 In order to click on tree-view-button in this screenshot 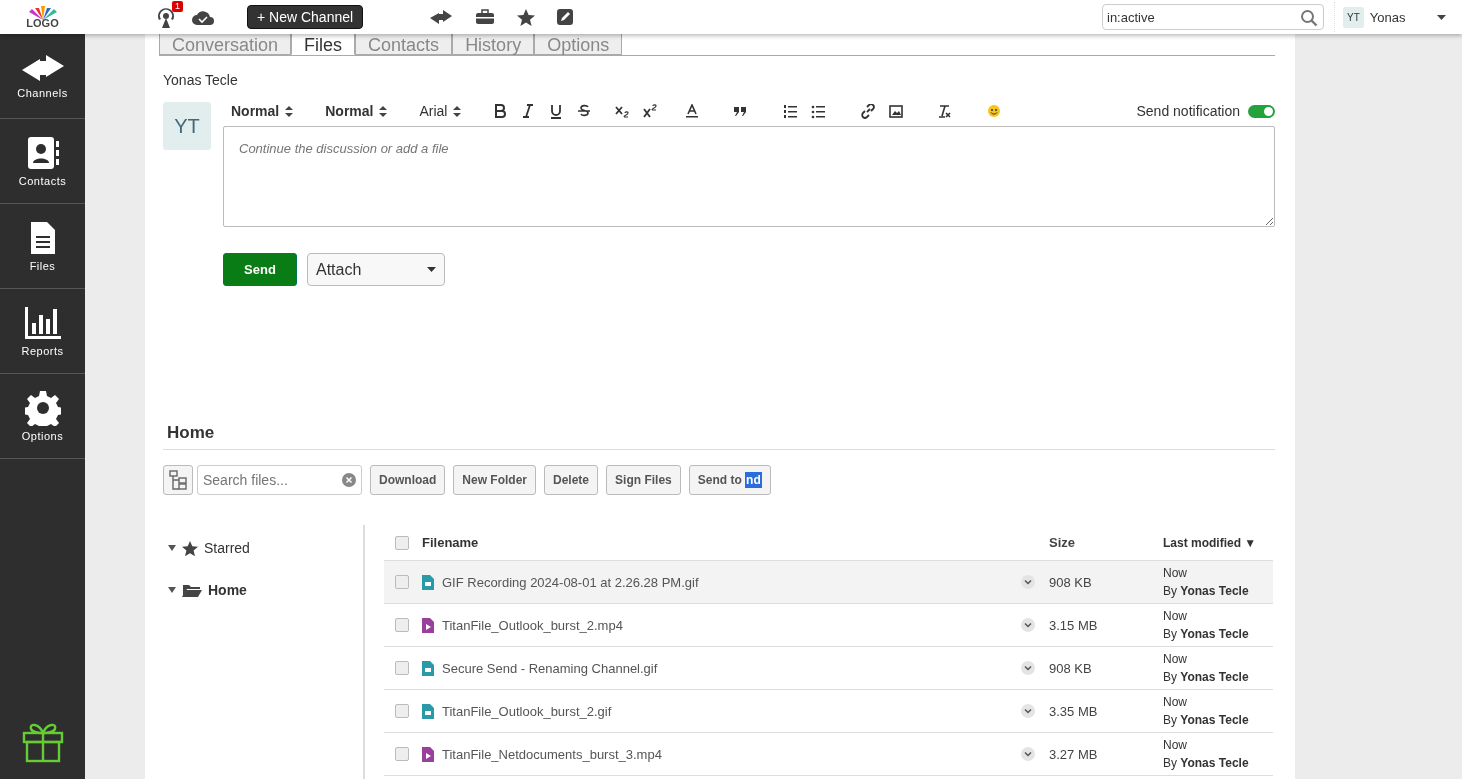, I will do `click(178, 480)`.